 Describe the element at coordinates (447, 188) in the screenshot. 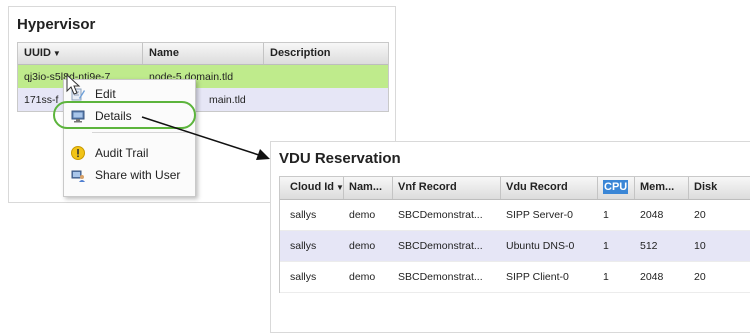

I see `column-header-vnf-record: Vnf Record` at that location.